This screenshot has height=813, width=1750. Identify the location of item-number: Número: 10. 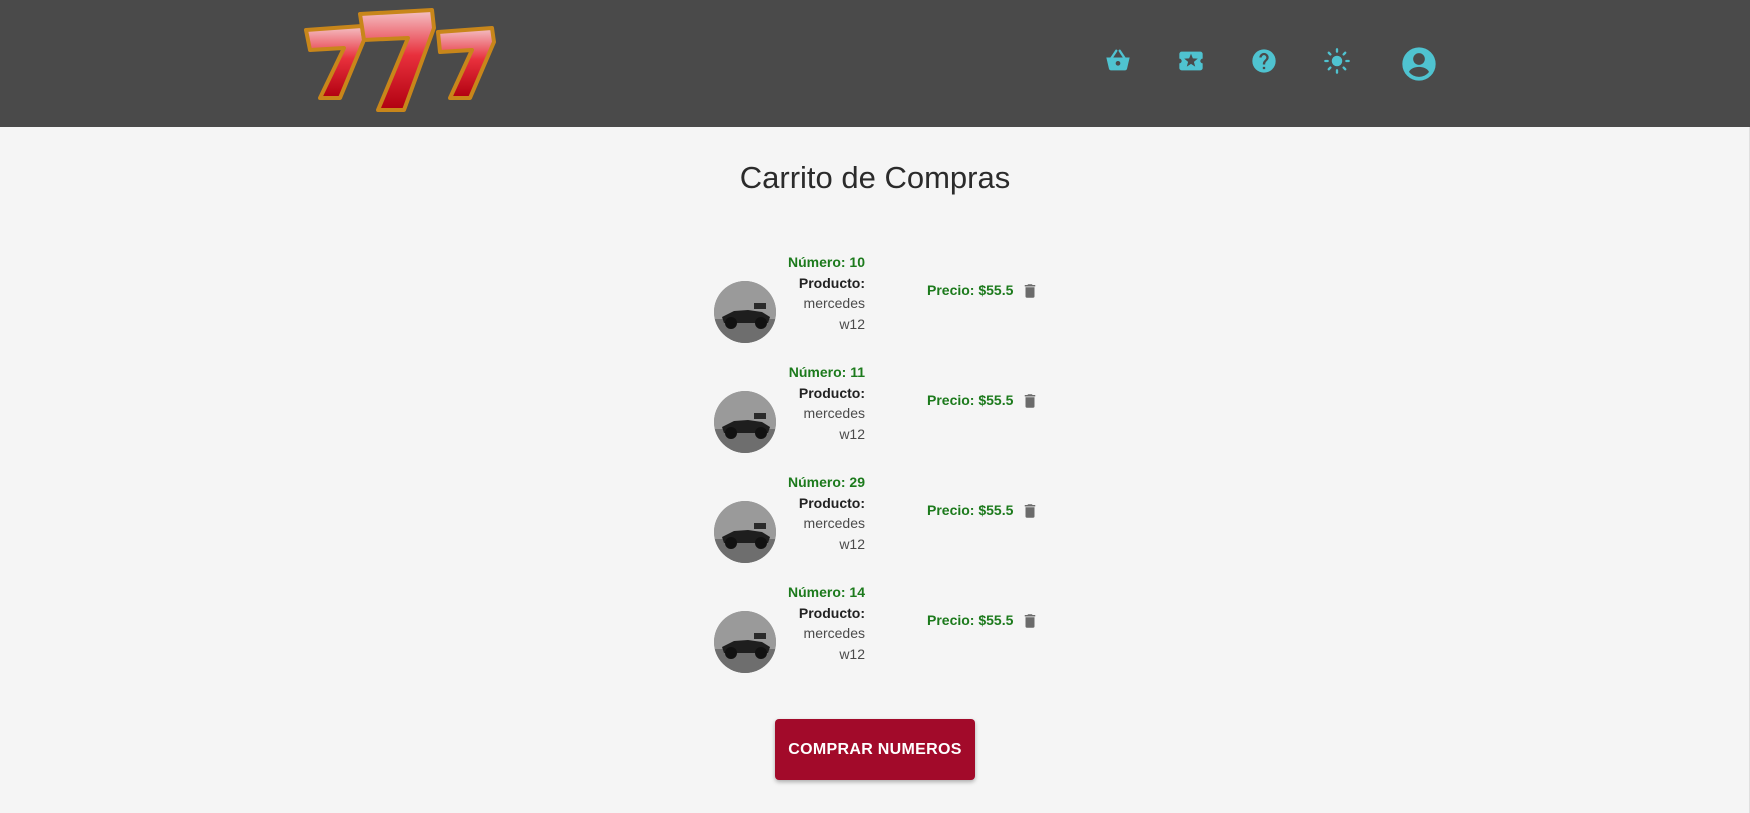
(826, 262).